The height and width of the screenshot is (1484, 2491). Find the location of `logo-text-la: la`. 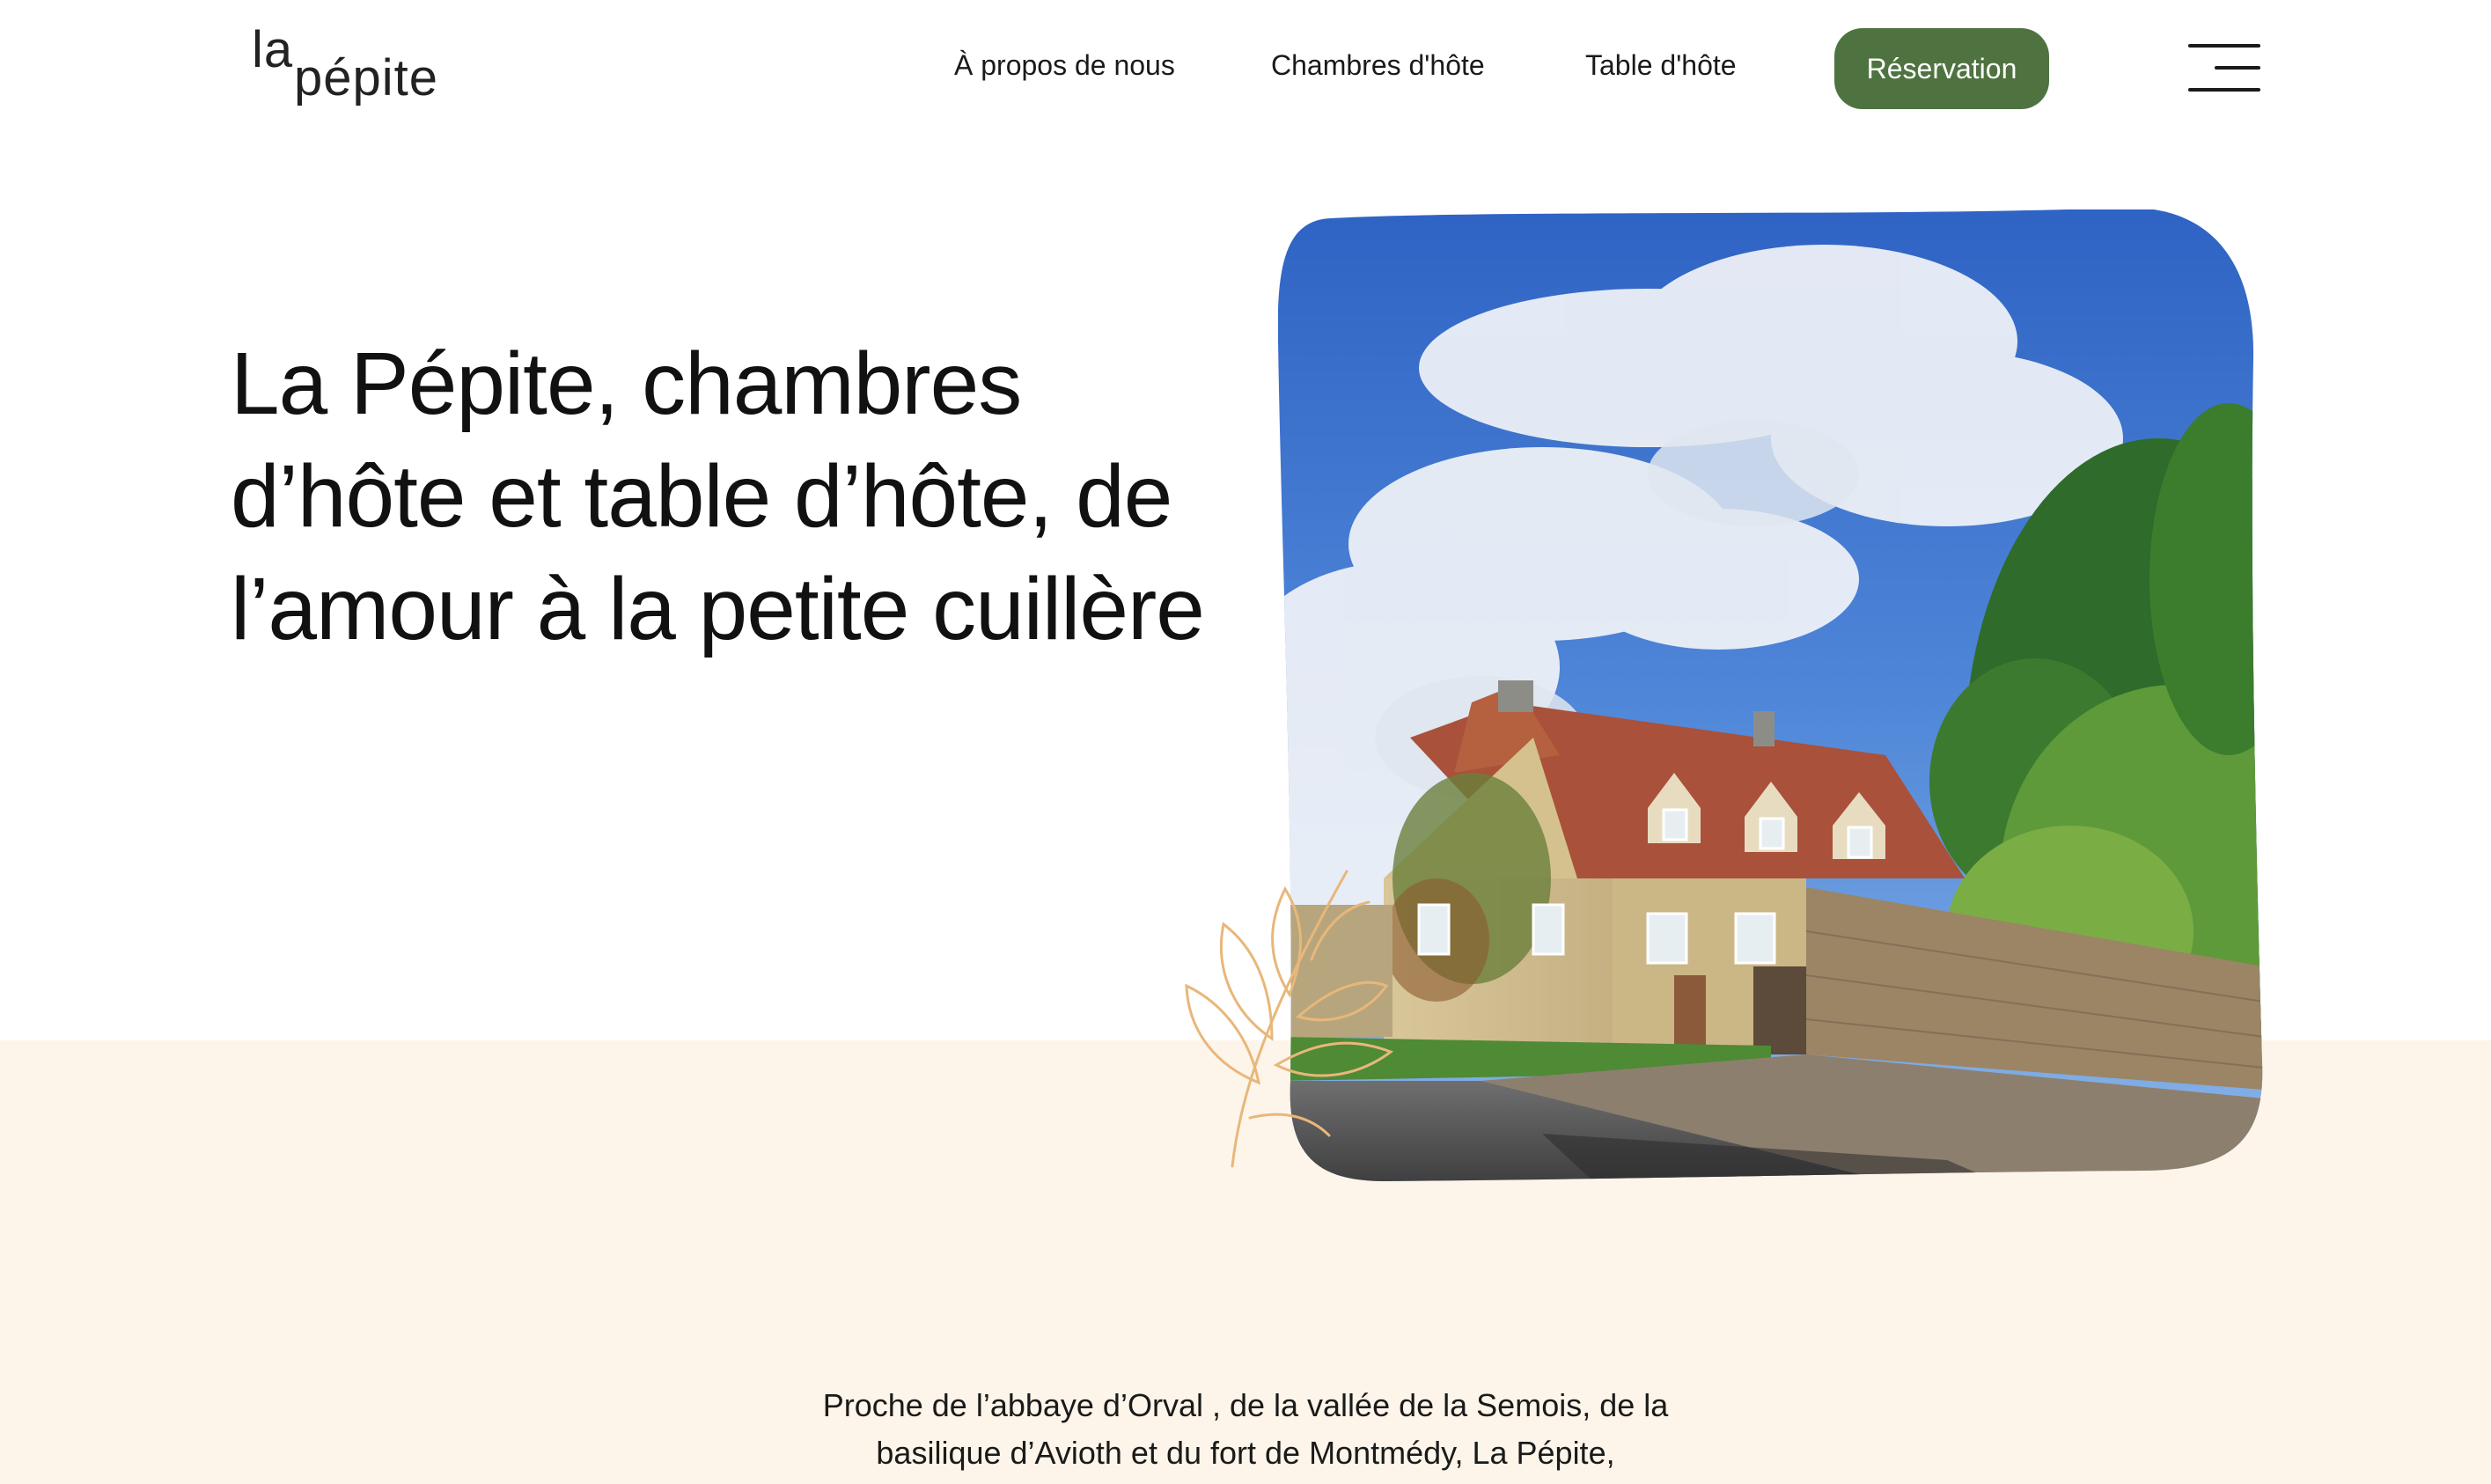

logo-text-la: la is located at coordinates (273, 50).